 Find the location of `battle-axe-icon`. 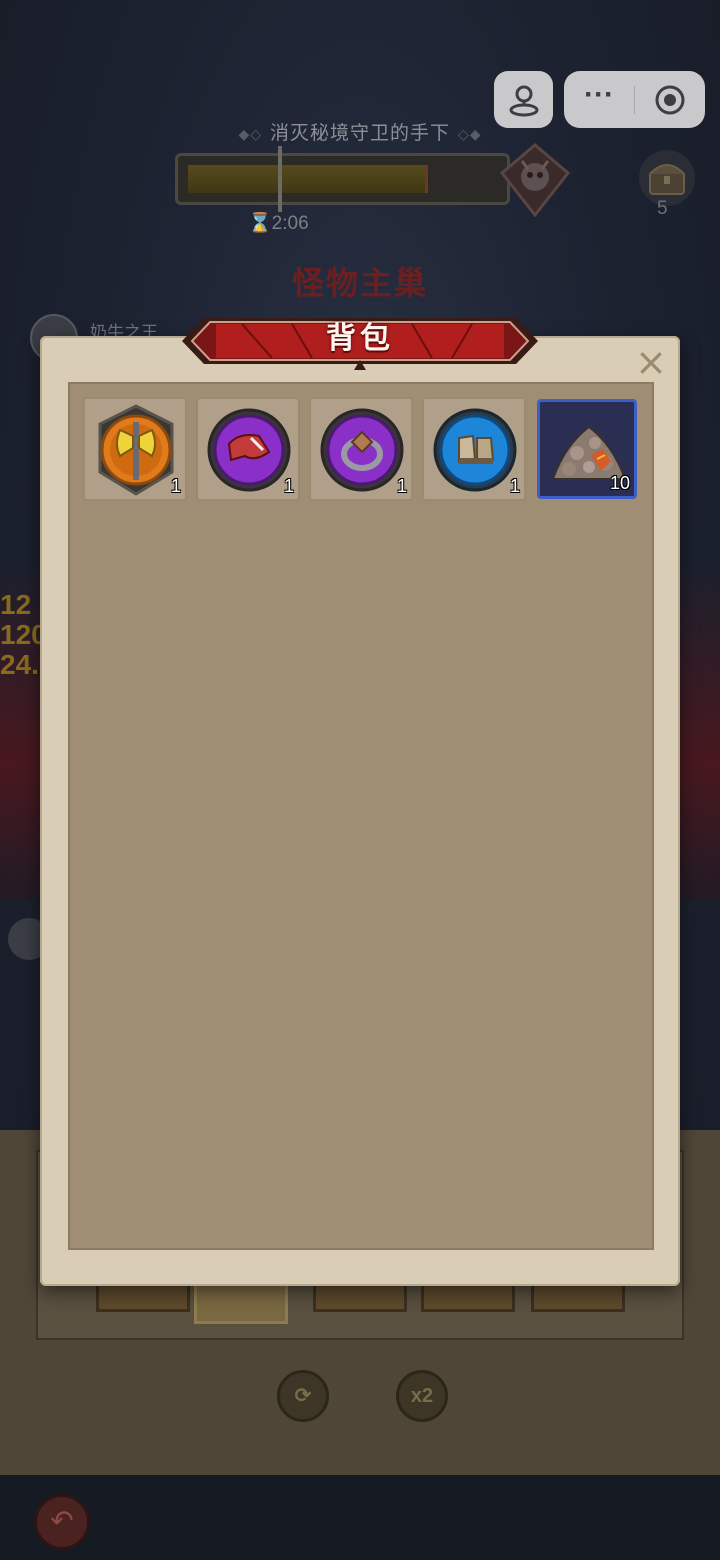

battle-axe-icon is located at coordinates (136, 450).